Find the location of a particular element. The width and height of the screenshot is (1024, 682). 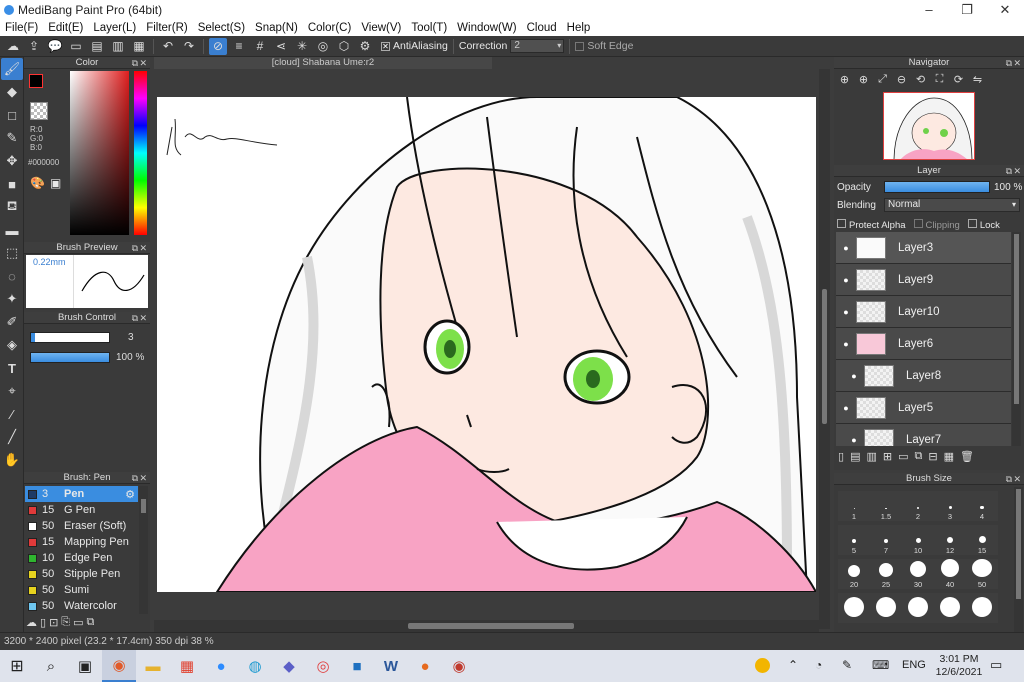

brush-item-stipple-pen: 50 Stipple Pen is located at coordinates (81, 574).